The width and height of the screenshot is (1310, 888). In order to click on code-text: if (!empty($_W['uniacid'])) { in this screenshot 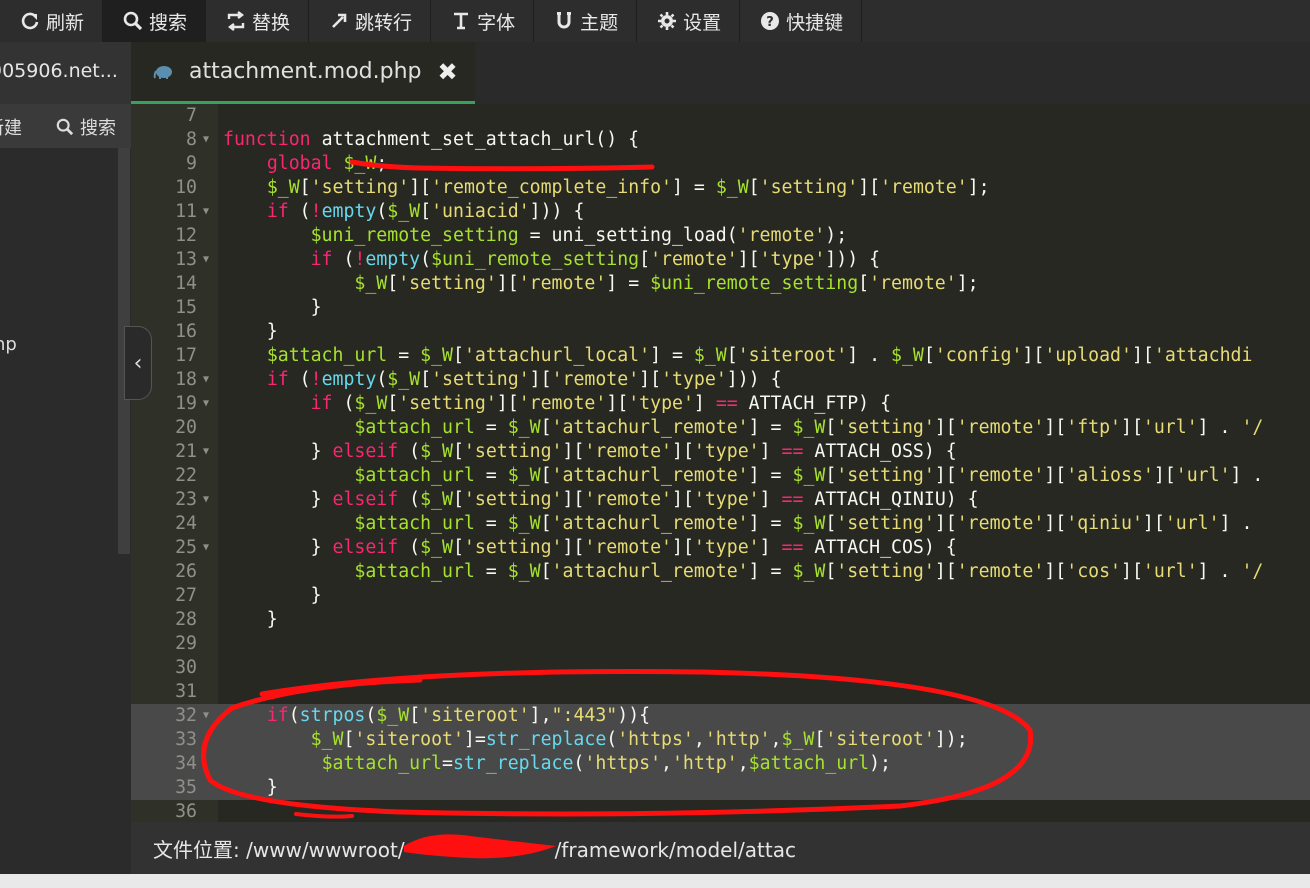, I will do `click(425, 211)`.